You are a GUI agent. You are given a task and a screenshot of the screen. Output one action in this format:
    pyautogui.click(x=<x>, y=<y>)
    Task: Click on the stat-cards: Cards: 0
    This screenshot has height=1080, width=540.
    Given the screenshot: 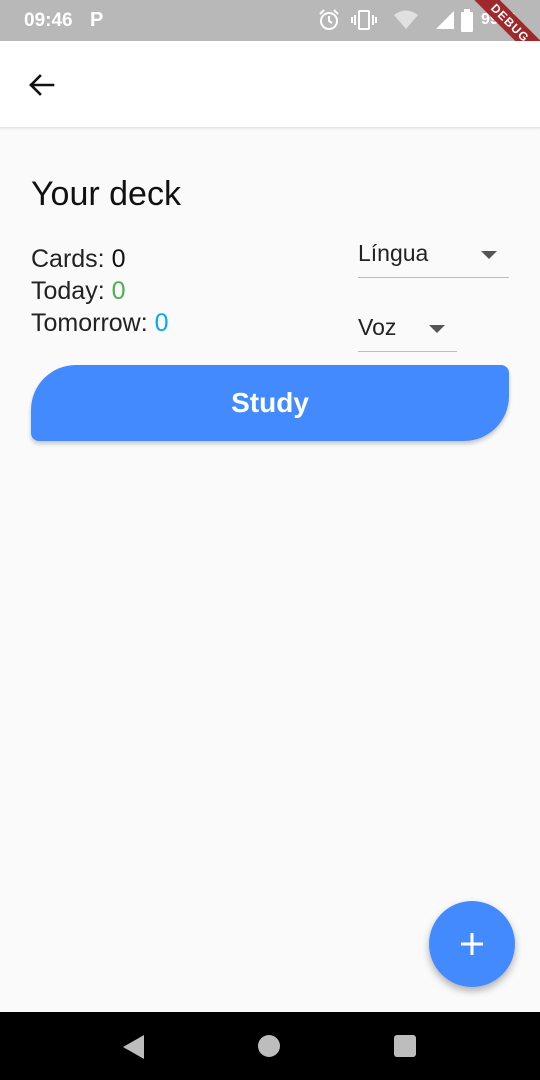 What is the action you would take?
    pyautogui.click(x=100, y=259)
    